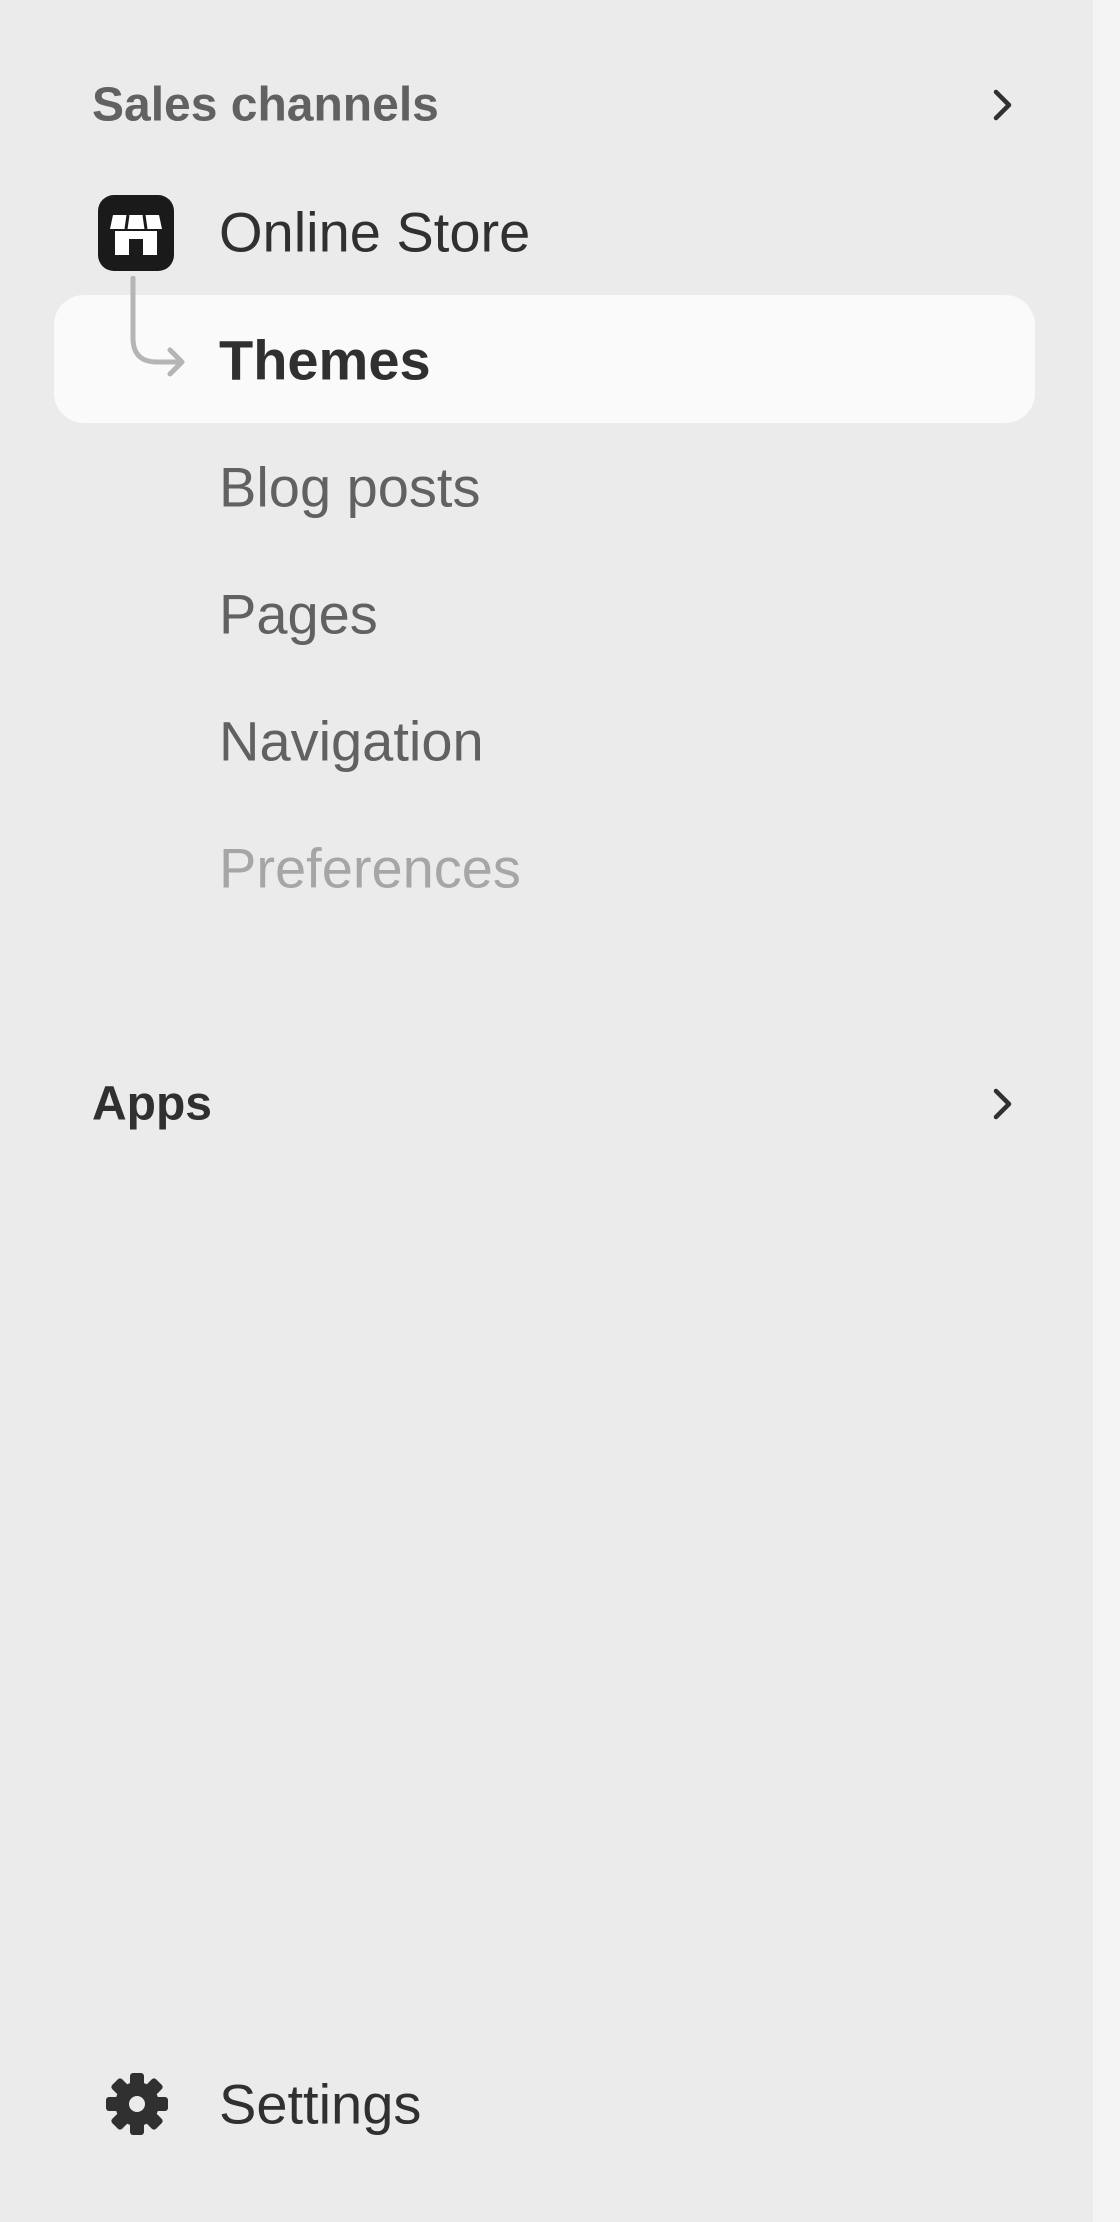 The height and width of the screenshot is (2222, 1120). Describe the element at coordinates (557, 105) in the screenshot. I see `sales-channels-header: Sales channels` at that location.